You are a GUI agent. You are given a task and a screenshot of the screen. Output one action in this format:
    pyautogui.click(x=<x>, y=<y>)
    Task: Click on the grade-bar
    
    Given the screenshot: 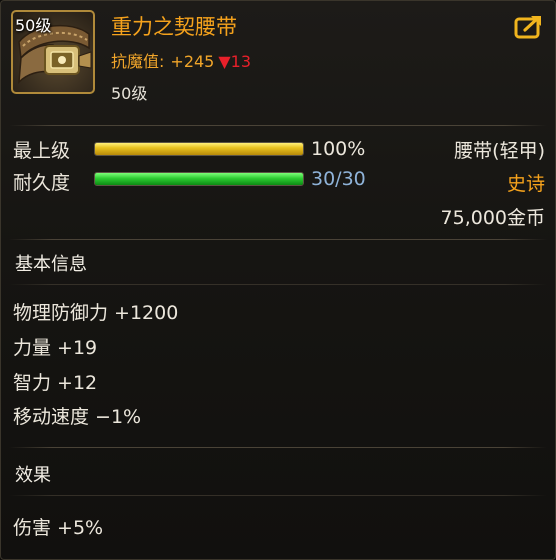 What is the action you would take?
    pyautogui.click(x=199, y=149)
    